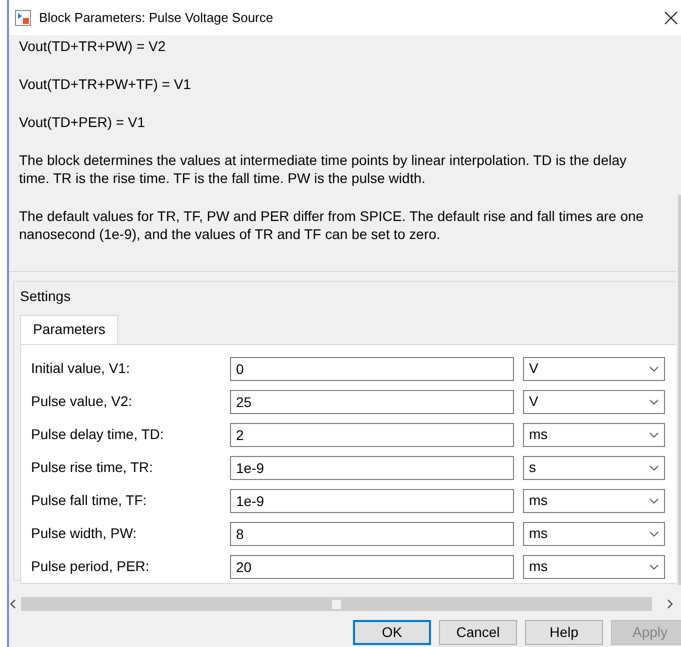 This screenshot has height=647, width=681. Describe the element at coordinates (84, 533) in the screenshot. I see `parameter-label: Pulse width, PW:` at that location.